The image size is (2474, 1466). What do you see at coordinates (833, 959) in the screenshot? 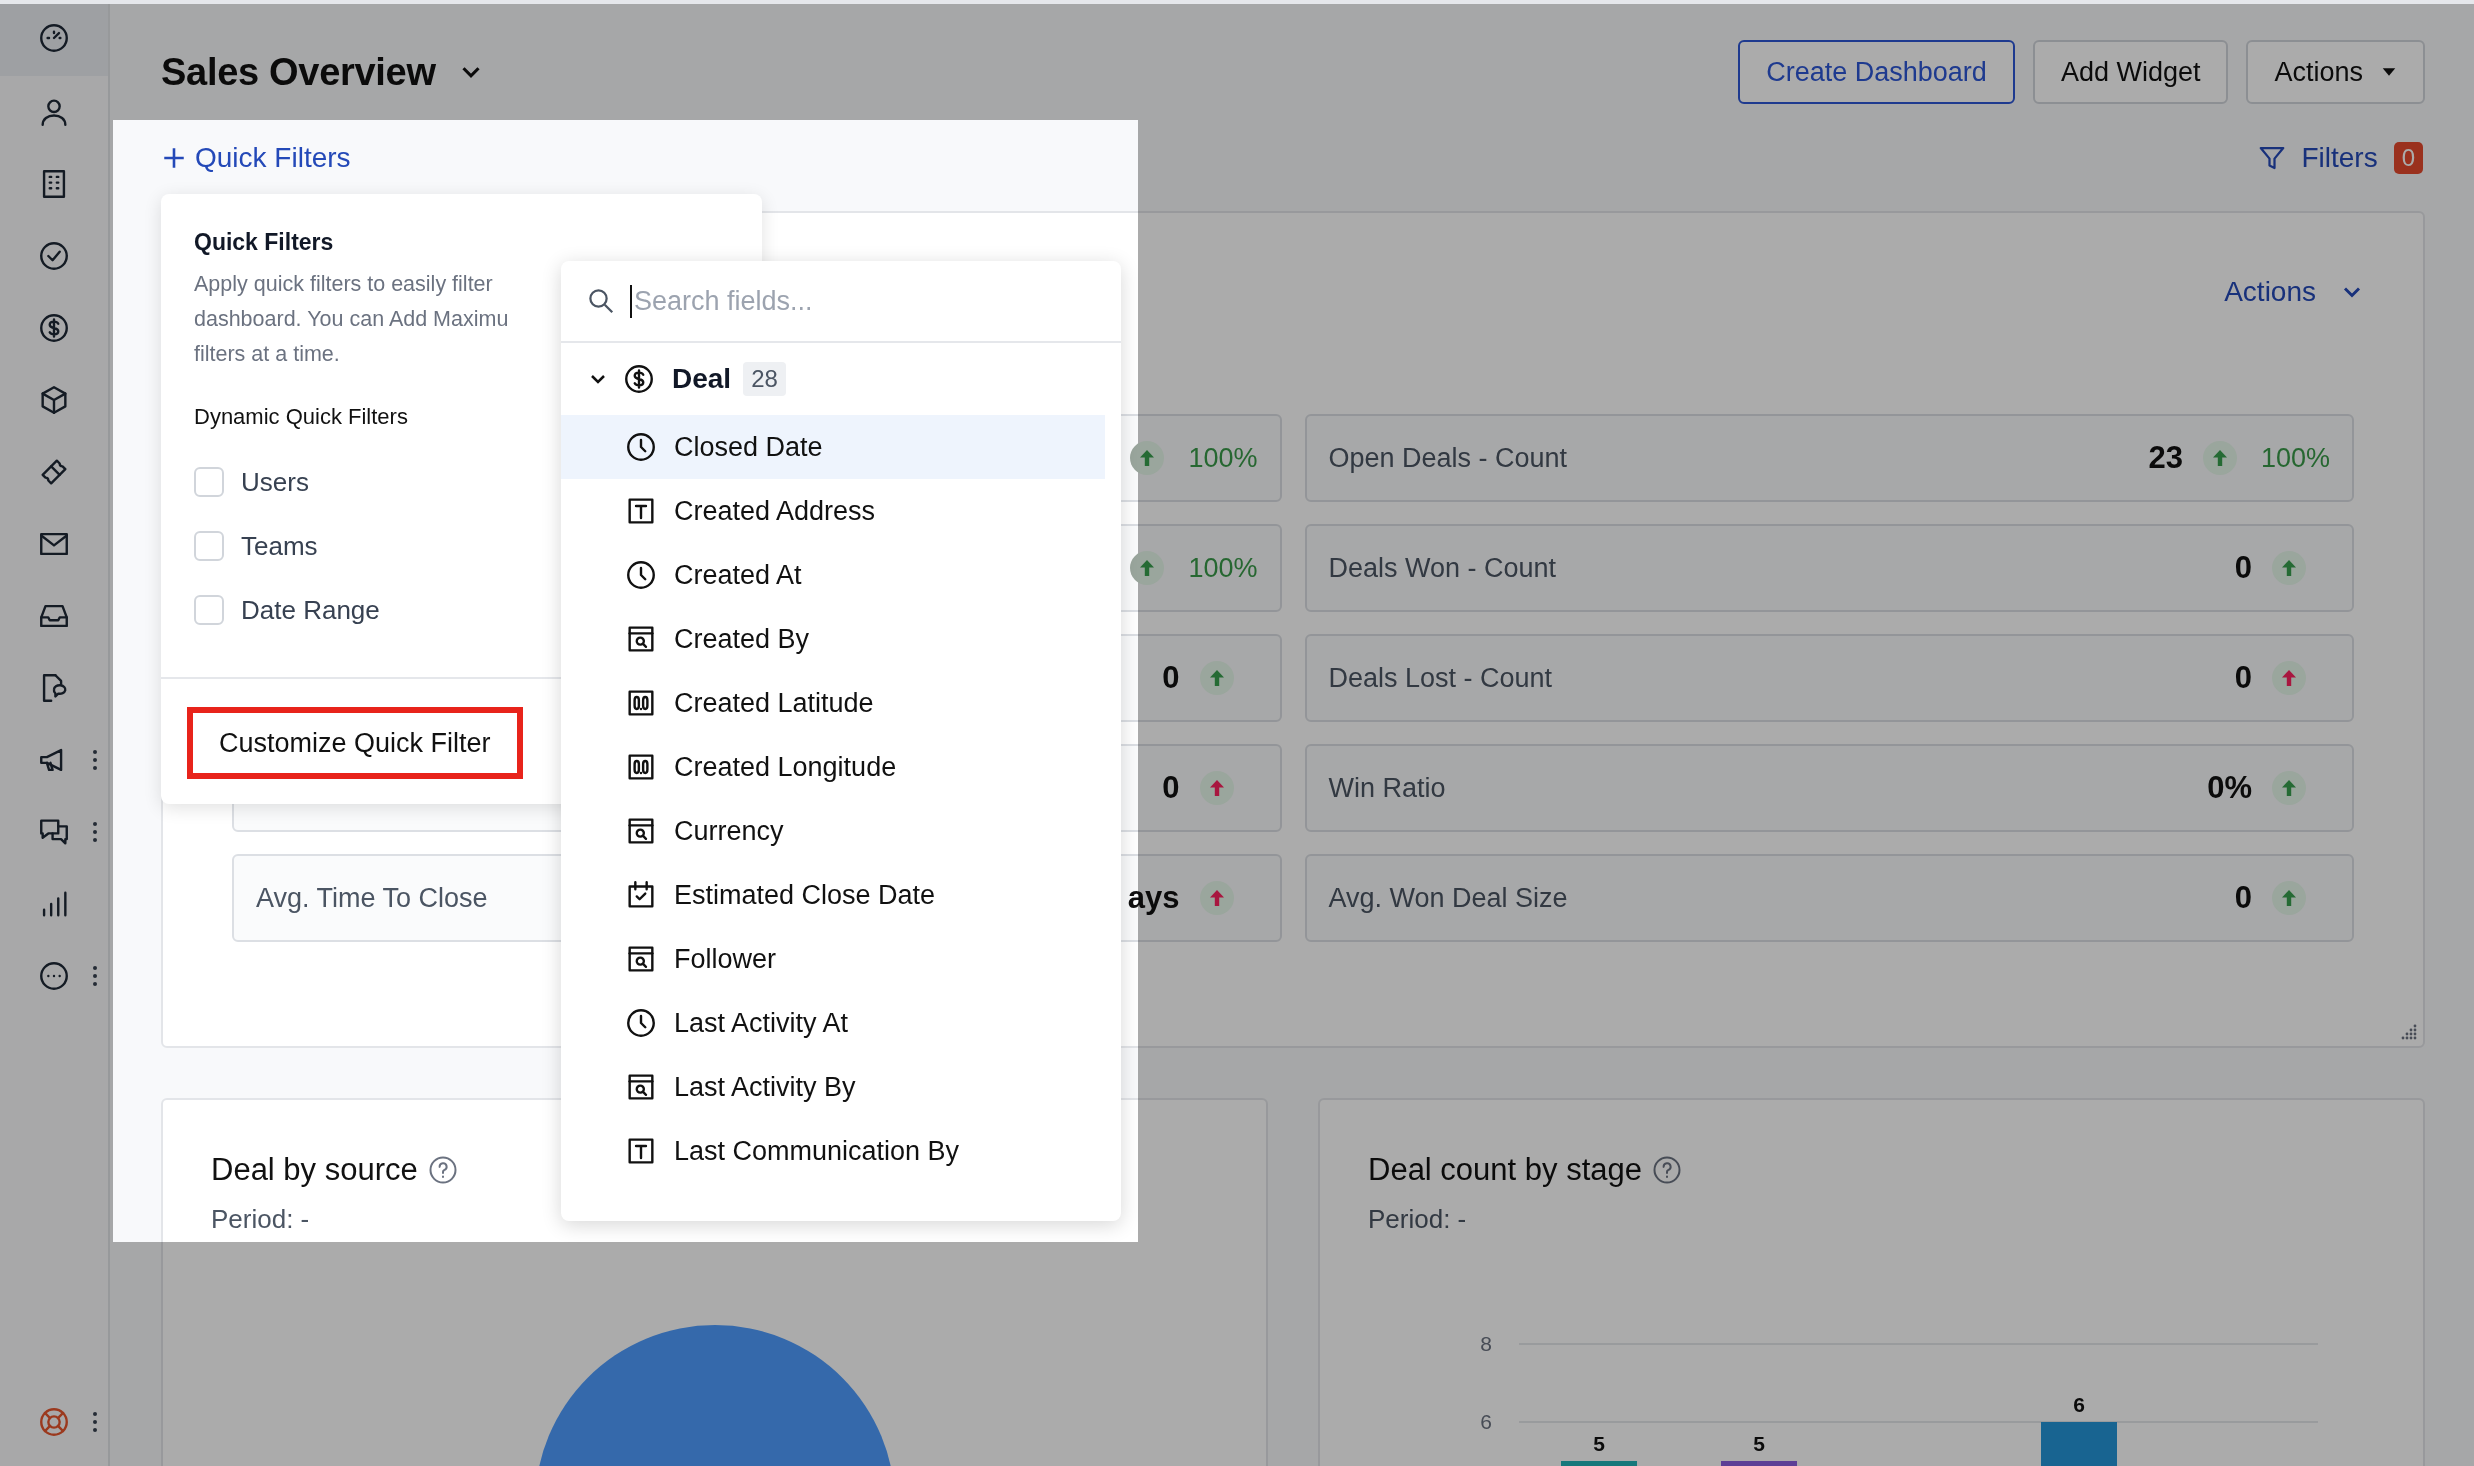
I see `field-option: Follower` at bounding box center [833, 959].